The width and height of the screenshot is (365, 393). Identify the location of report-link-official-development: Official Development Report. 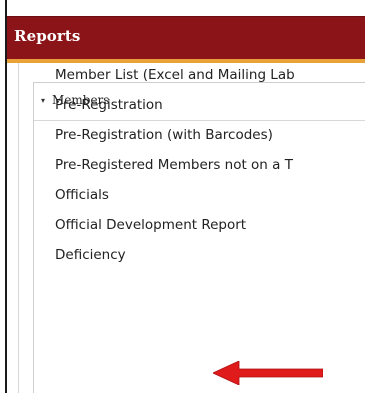
(193, 231).